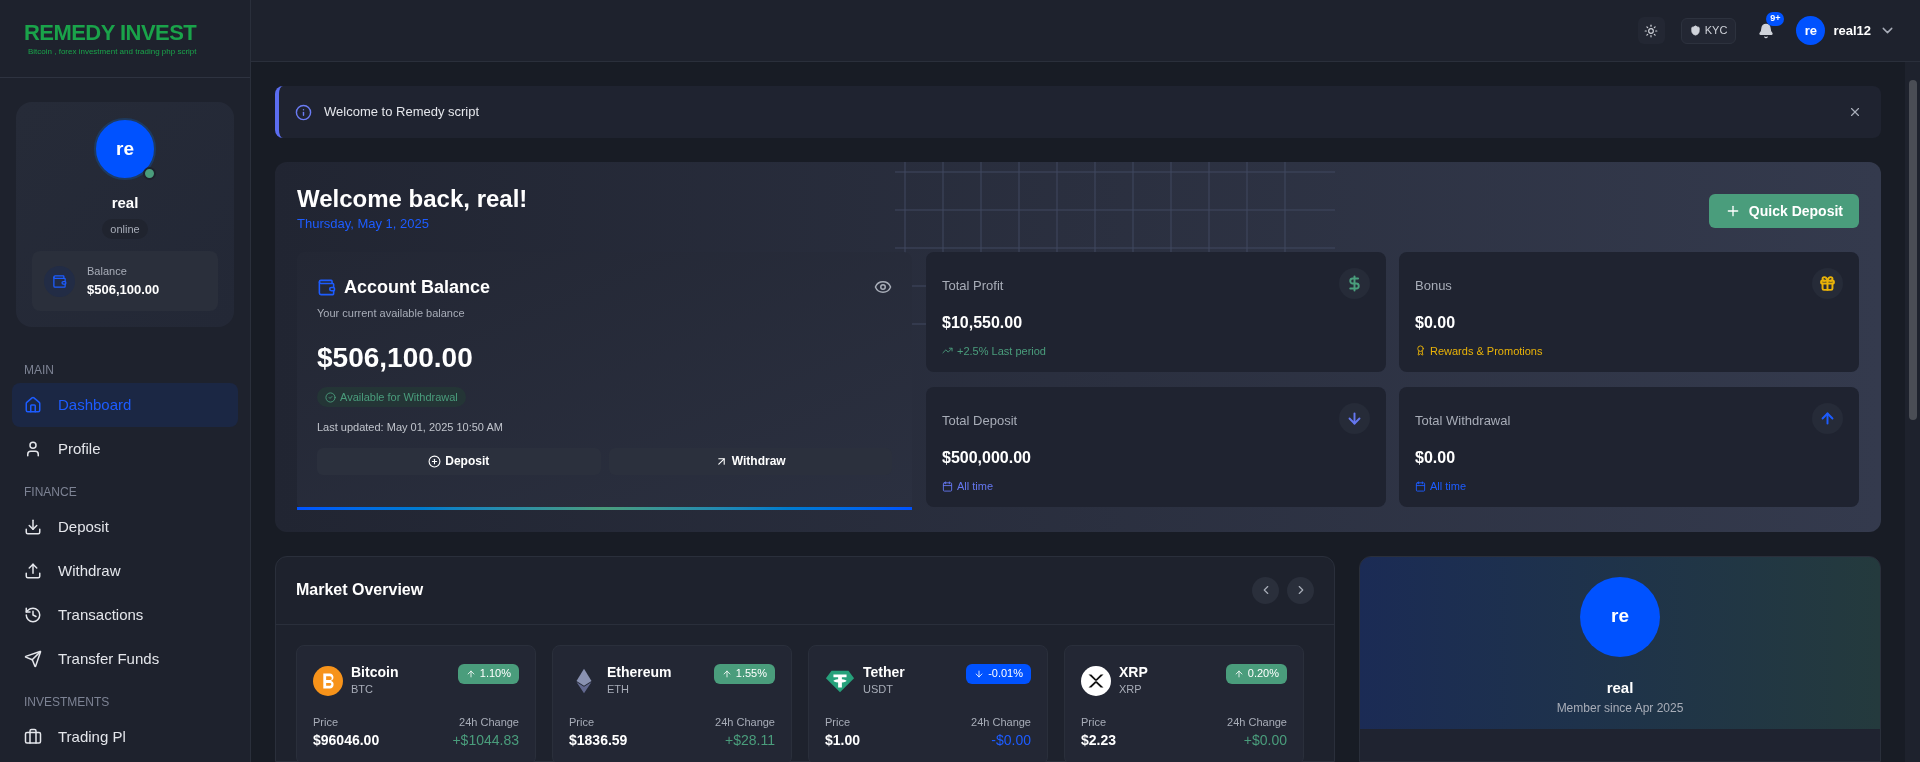 The width and height of the screenshot is (1920, 762). What do you see at coordinates (125, 615) in the screenshot?
I see `nav-item: Transactions` at bounding box center [125, 615].